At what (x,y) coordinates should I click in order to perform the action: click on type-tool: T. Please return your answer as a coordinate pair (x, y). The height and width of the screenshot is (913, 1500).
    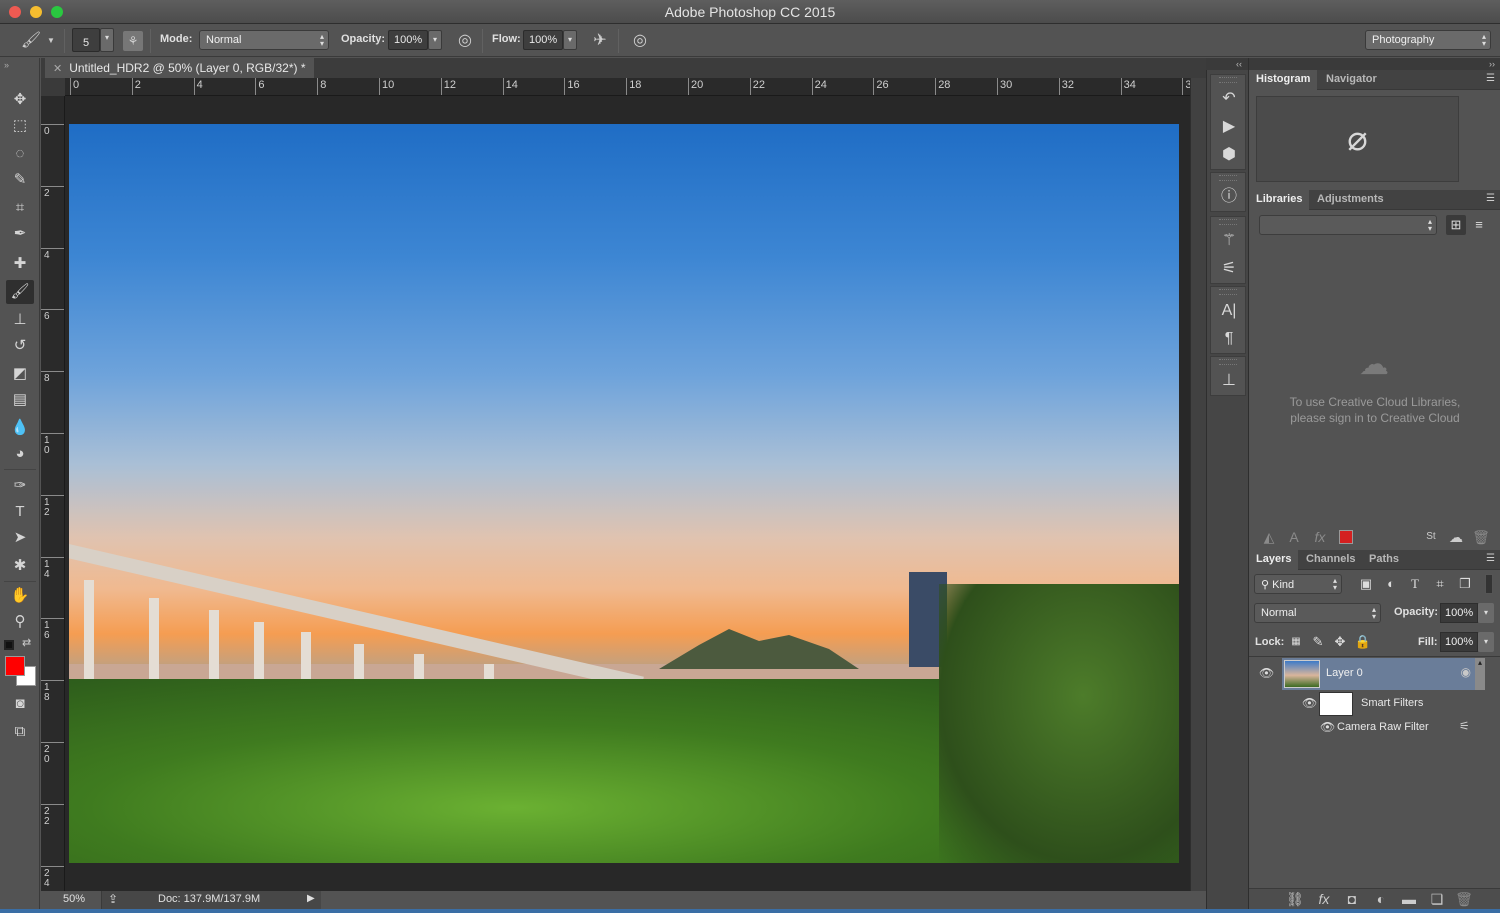
    Looking at the image, I should click on (20, 512).